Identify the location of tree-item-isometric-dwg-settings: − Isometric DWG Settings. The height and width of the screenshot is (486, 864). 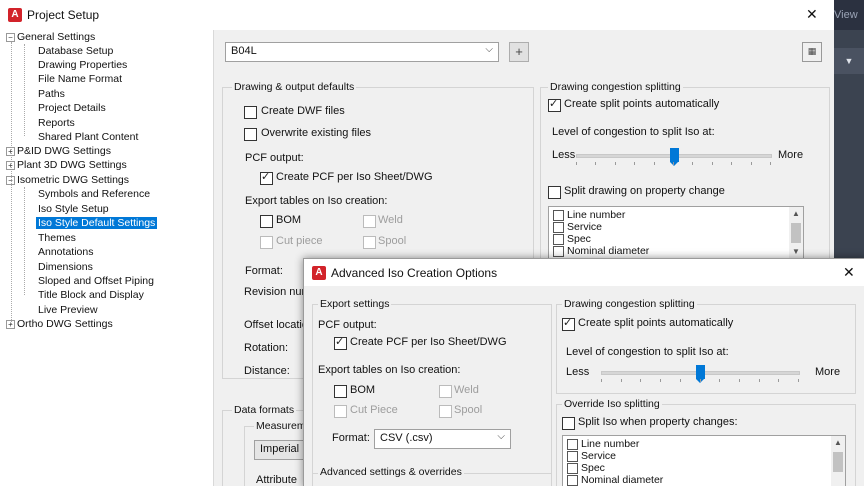
(67, 180).